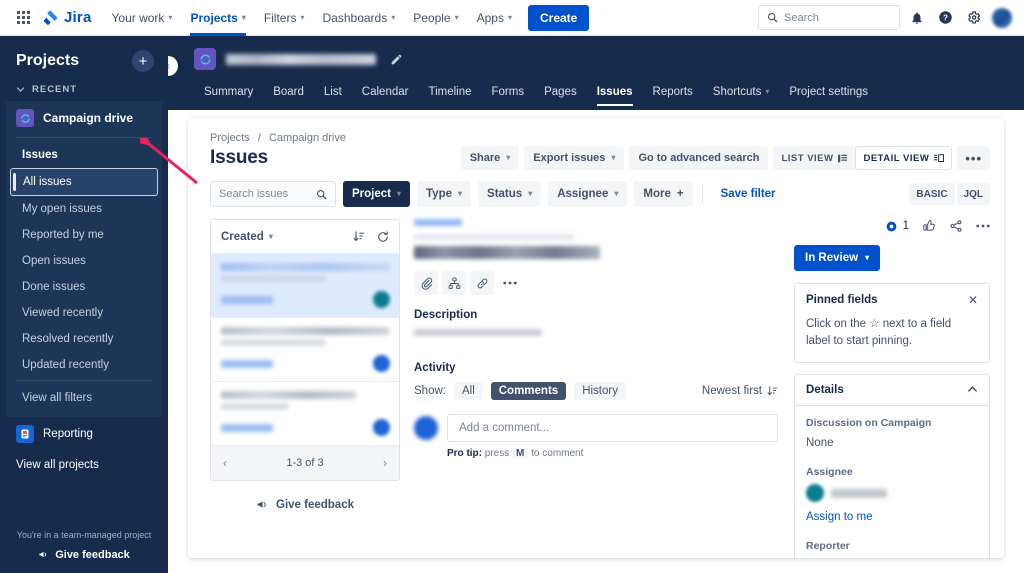 Image resolution: width=1024 pixels, height=573 pixels. What do you see at coordinates (48, 60) in the screenshot?
I see `sidebar-title: Projects` at bounding box center [48, 60].